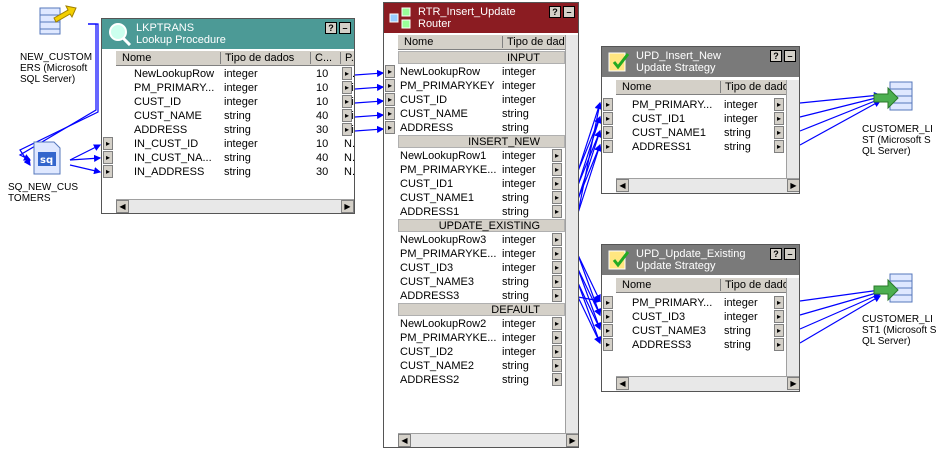 The height and width of the screenshot is (451, 951). Describe the element at coordinates (701, 331) in the screenshot. I see `table-row: CUST_NAME3 string` at that location.